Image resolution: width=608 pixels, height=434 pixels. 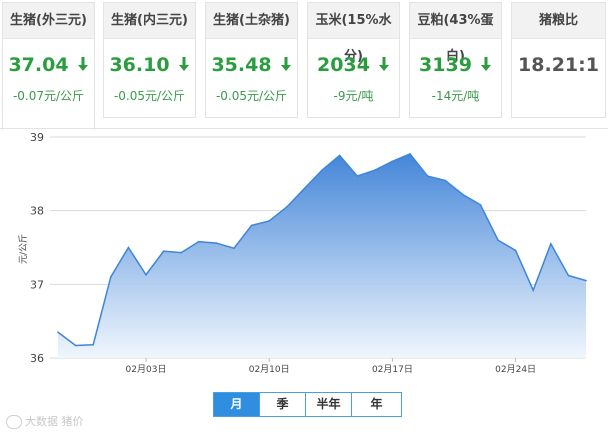 What do you see at coordinates (558, 65) in the screenshot?
I see `card-value: 18.21:1` at bounding box center [558, 65].